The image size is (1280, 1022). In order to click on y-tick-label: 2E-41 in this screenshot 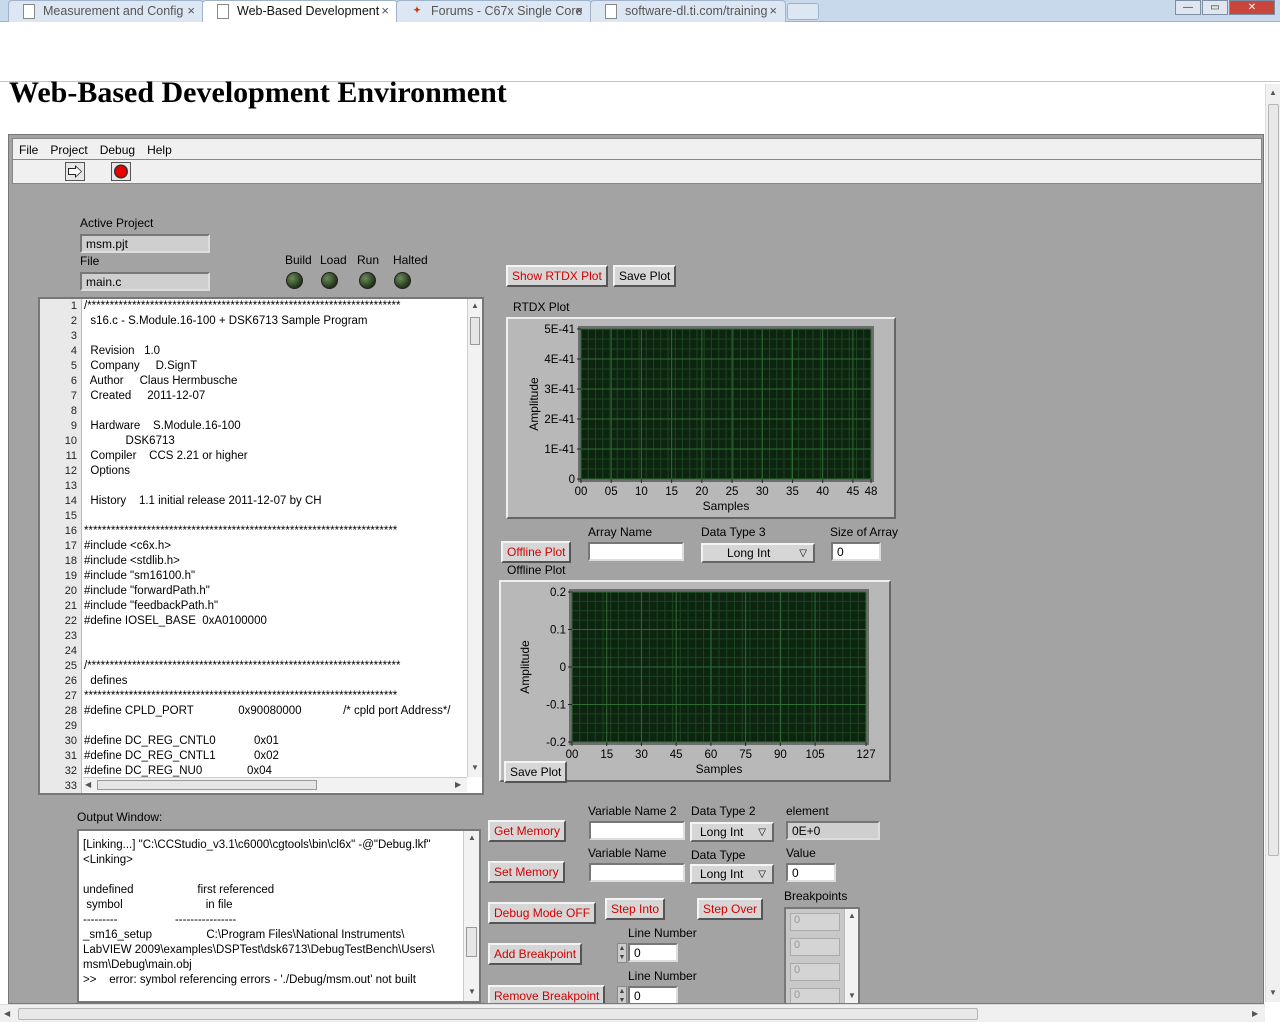, I will do `click(559, 420)`.